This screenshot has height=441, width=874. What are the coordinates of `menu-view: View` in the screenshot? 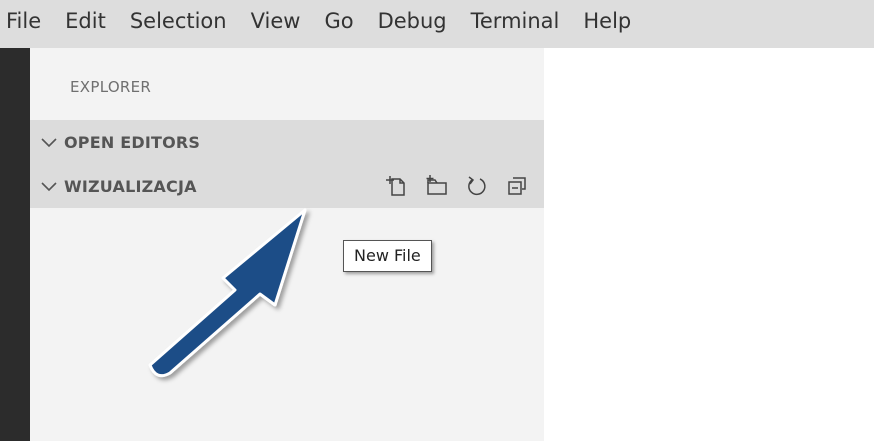 It's located at (276, 24).